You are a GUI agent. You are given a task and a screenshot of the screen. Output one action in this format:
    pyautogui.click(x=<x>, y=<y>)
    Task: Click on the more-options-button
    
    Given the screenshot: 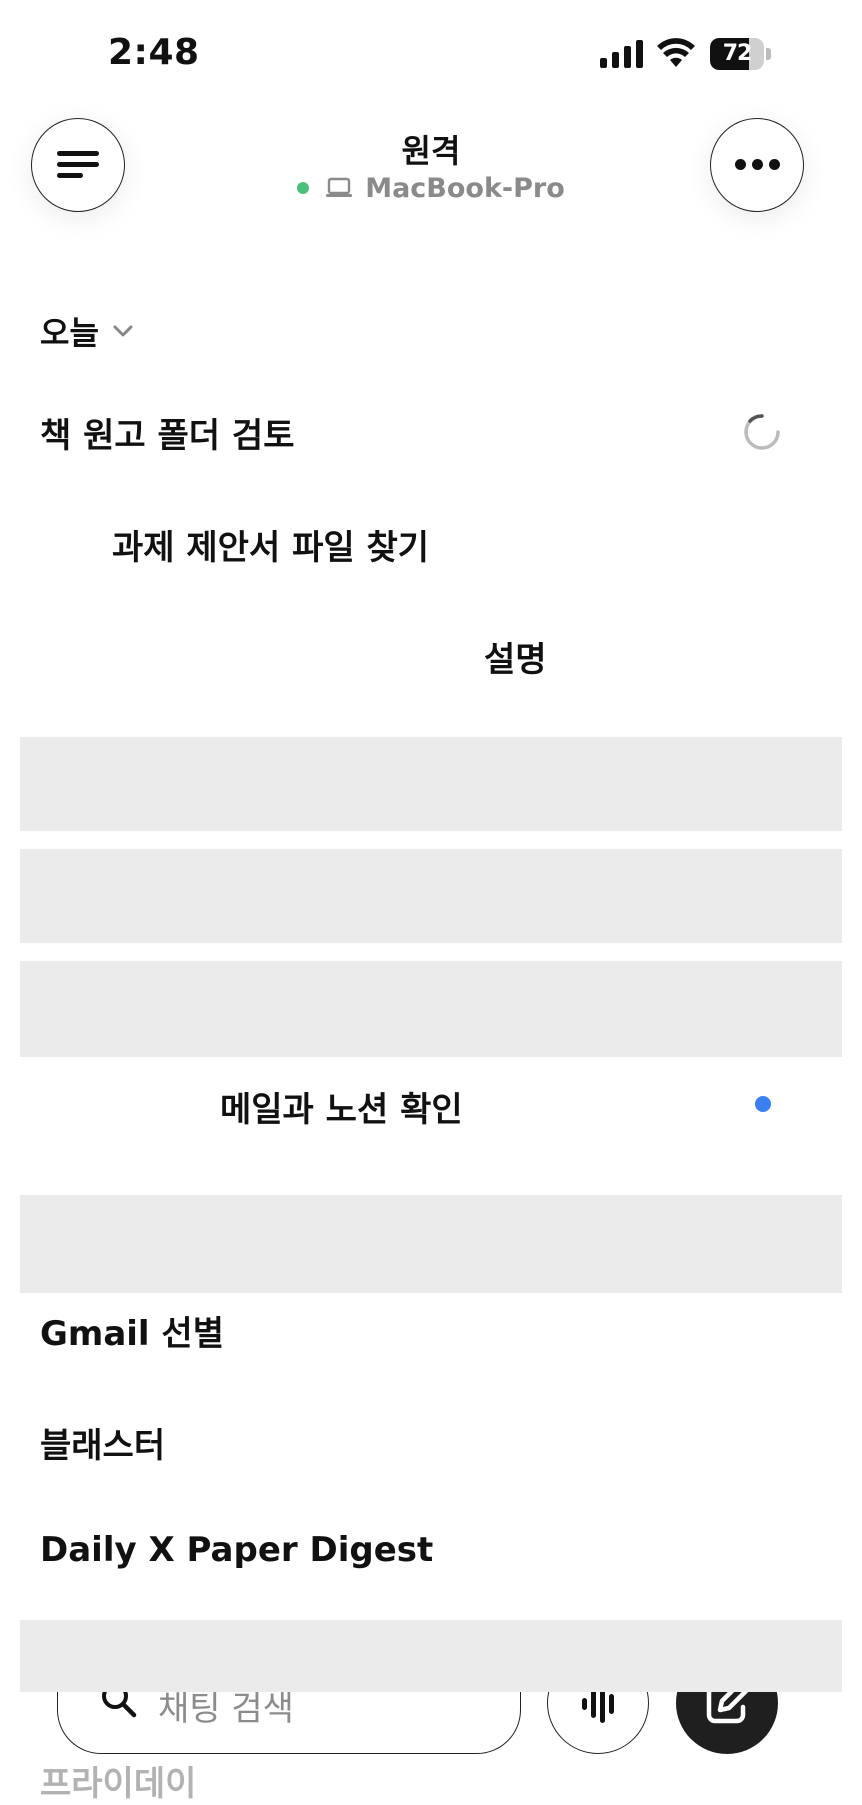 What is the action you would take?
    pyautogui.click(x=757, y=165)
    